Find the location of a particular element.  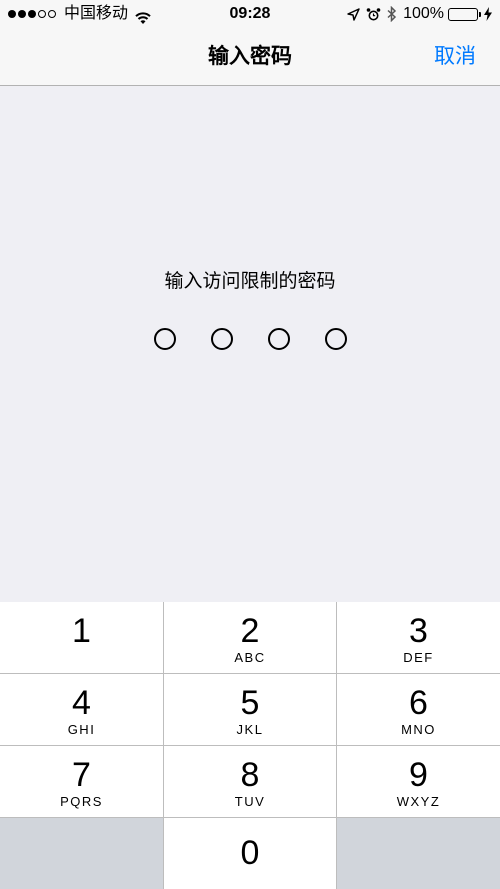

page-title: 输入密码 is located at coordinates (250, 56).